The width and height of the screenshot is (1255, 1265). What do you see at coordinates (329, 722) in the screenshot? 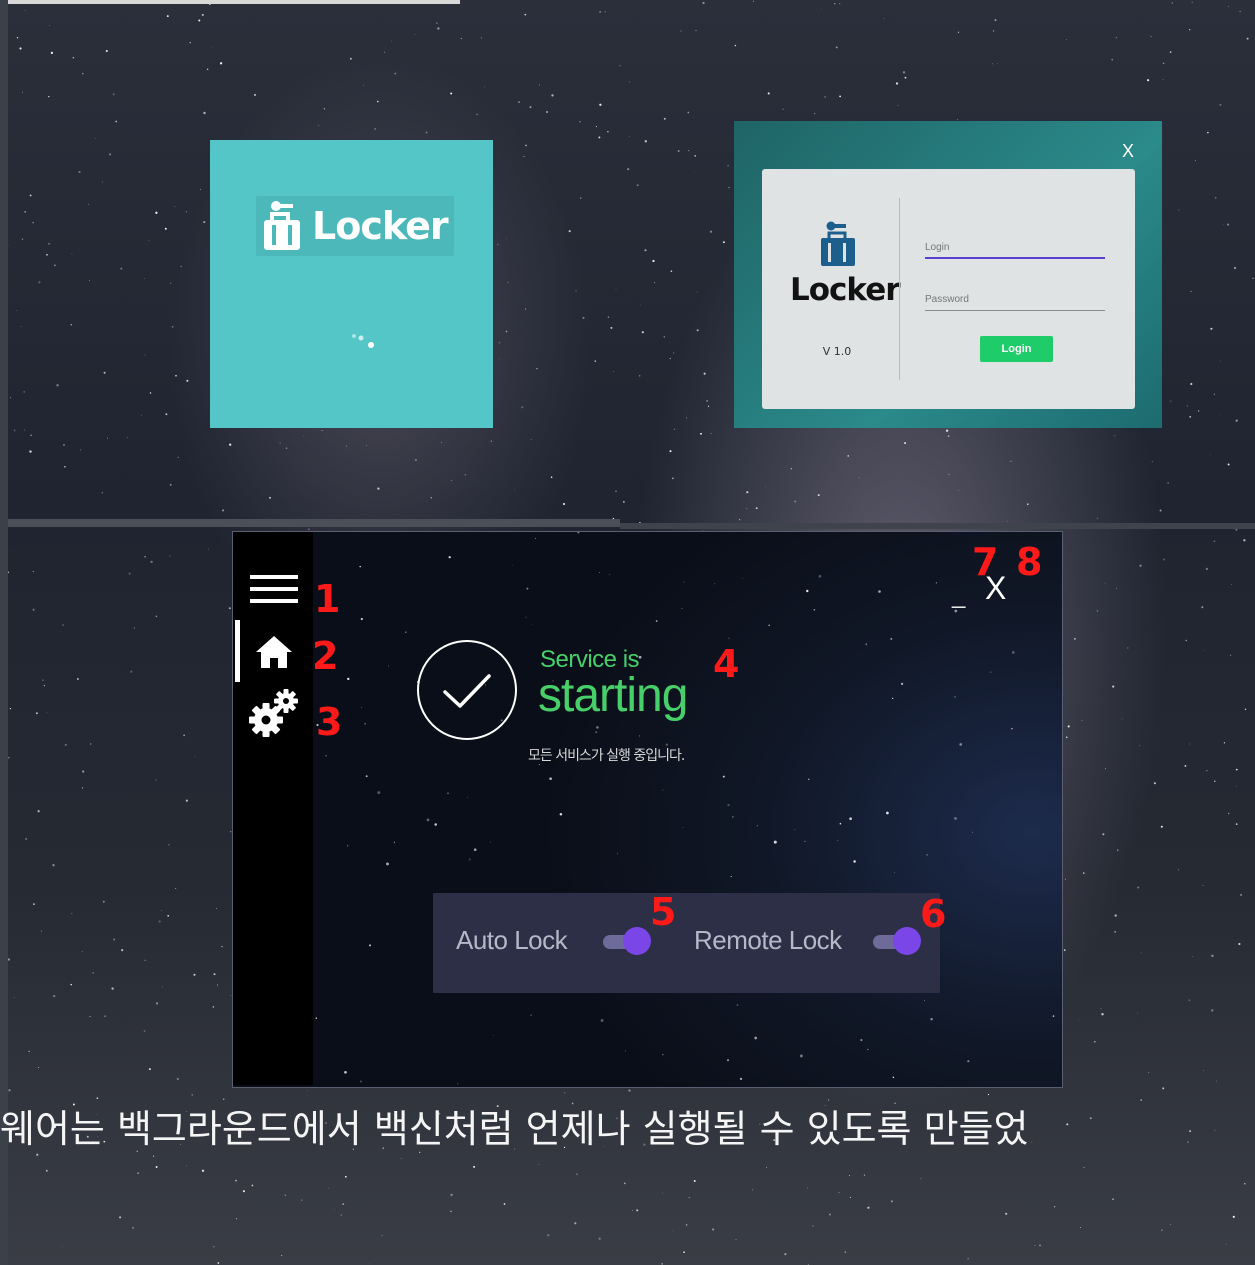
I see `annotation-3: 3` at bounding box center [329, 722].